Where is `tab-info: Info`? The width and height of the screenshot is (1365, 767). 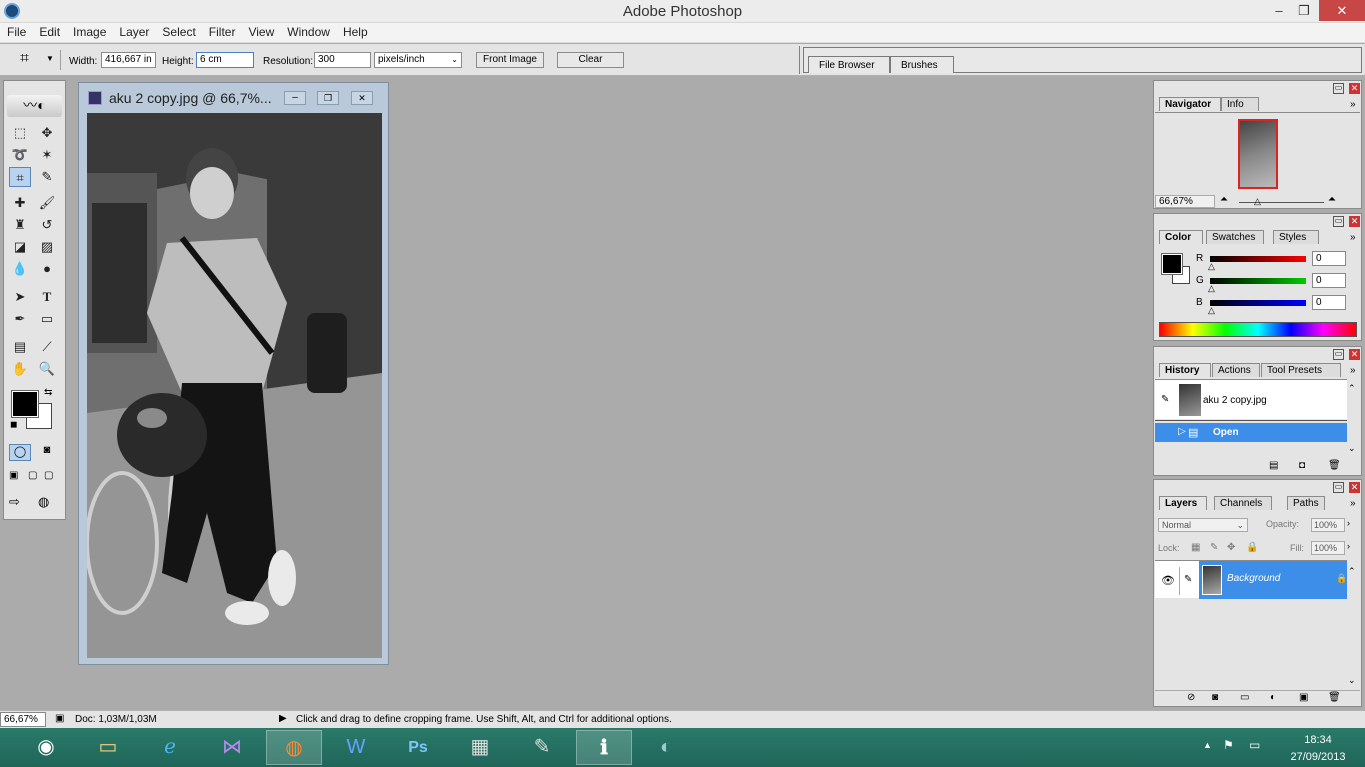 tab-info: Info is located at coordinates (1240, 104).